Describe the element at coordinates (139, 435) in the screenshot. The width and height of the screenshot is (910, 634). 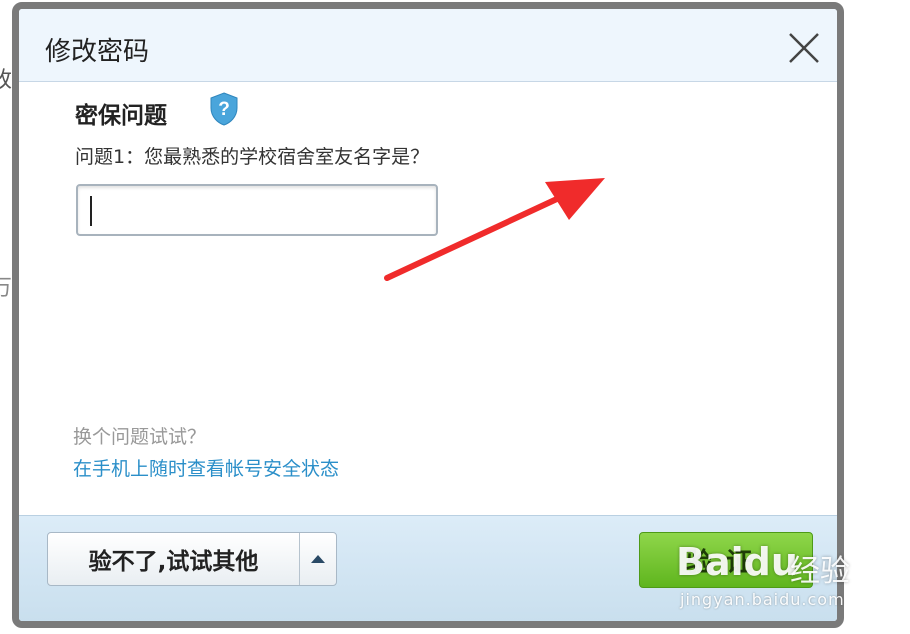
I see `switch-question-link: 换个问题试试？` at that location.